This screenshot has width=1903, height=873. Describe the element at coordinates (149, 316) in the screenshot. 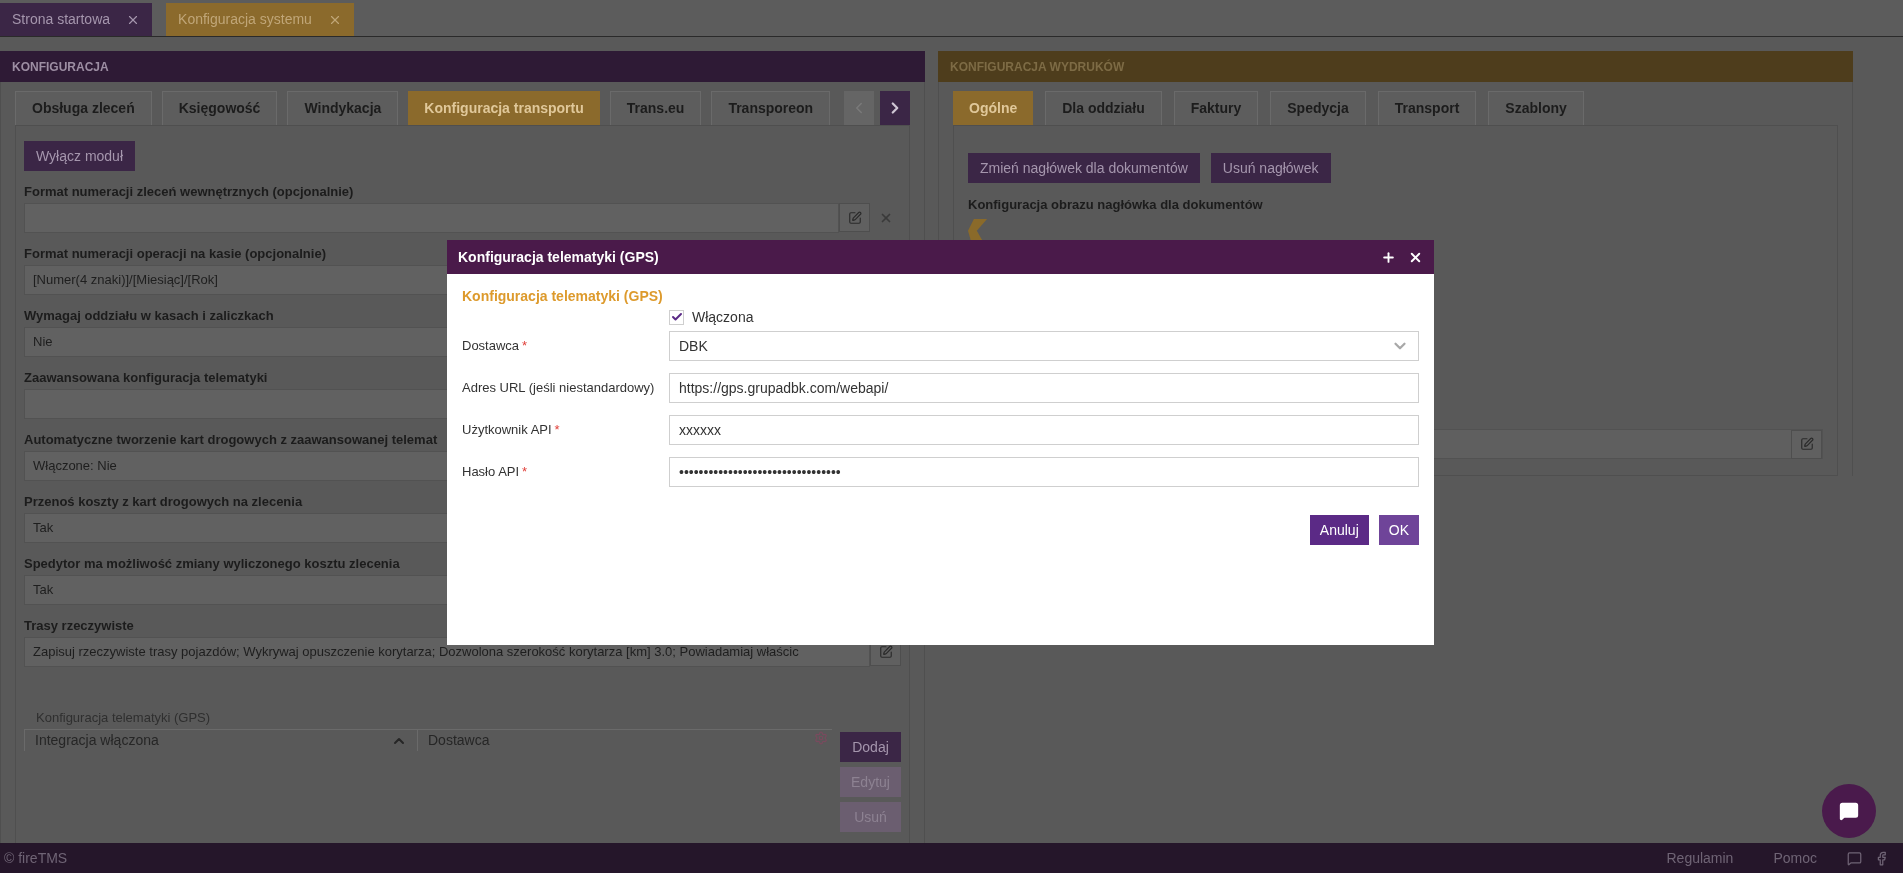

I see `field-label: Wymagaj oddziału w kasach i zaliczkach` at that location.